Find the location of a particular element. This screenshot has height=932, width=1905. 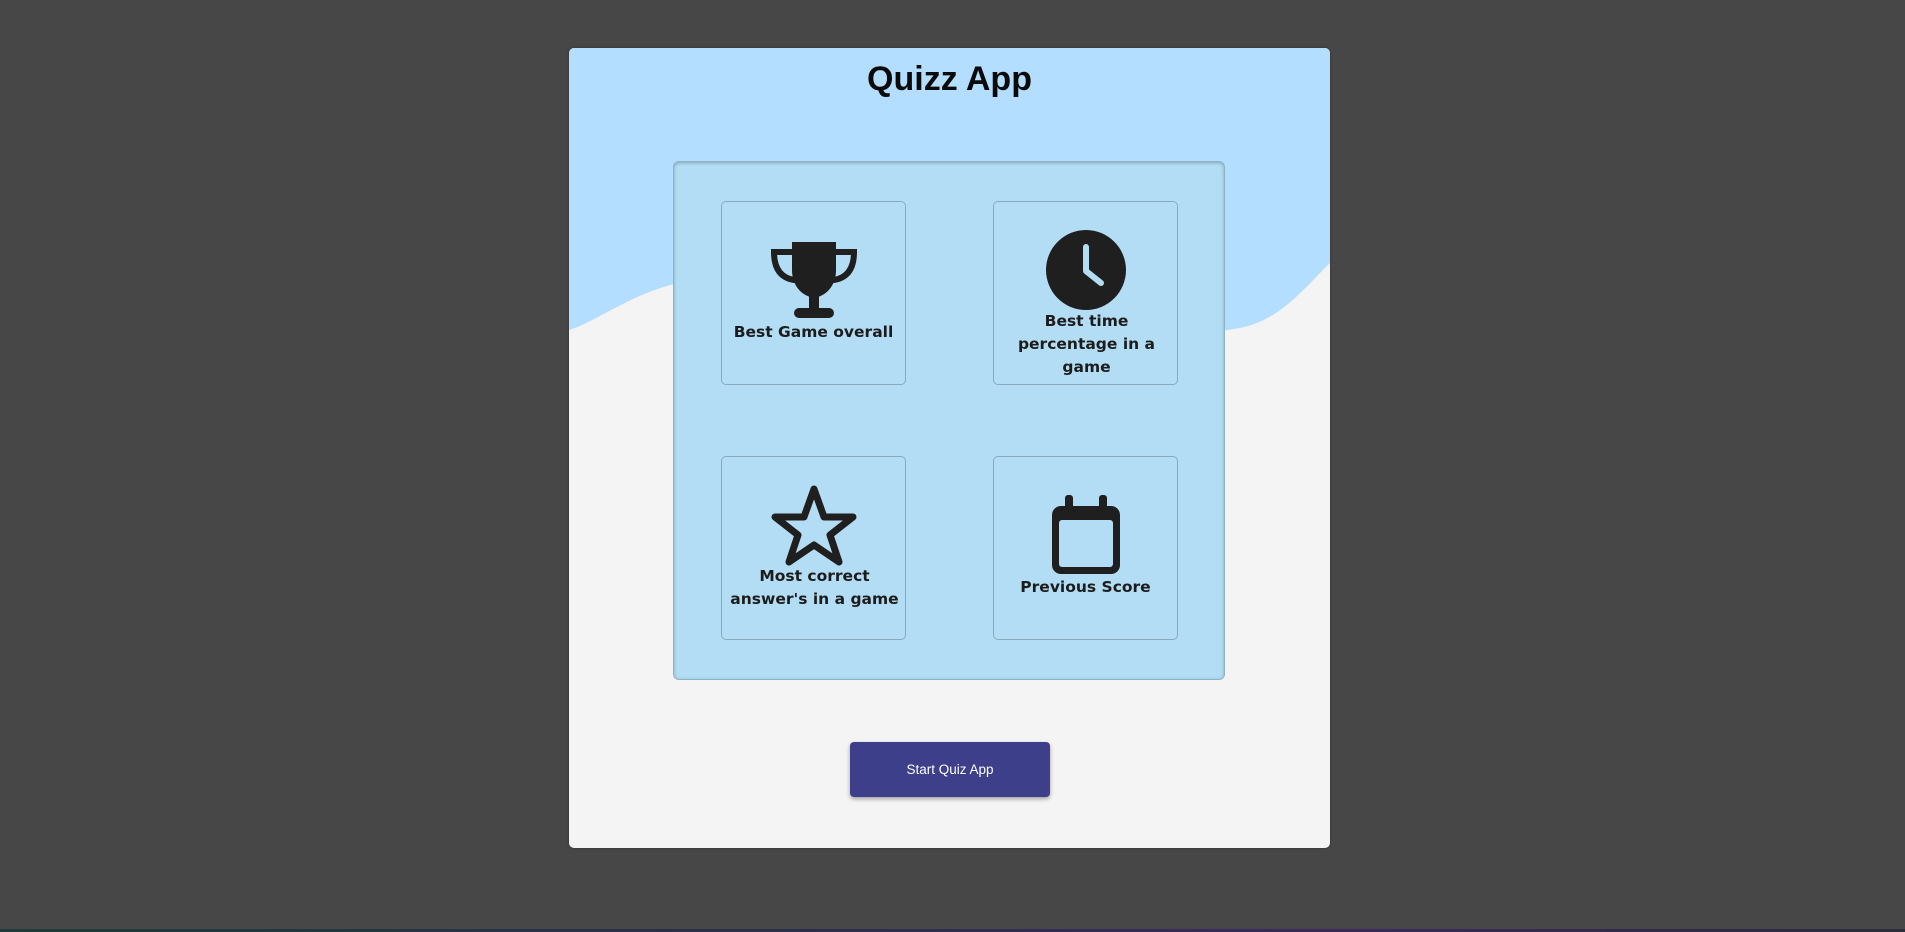

stat-tile-most-correct: Most correct answer's in a game is located at coordinates (813, 548).